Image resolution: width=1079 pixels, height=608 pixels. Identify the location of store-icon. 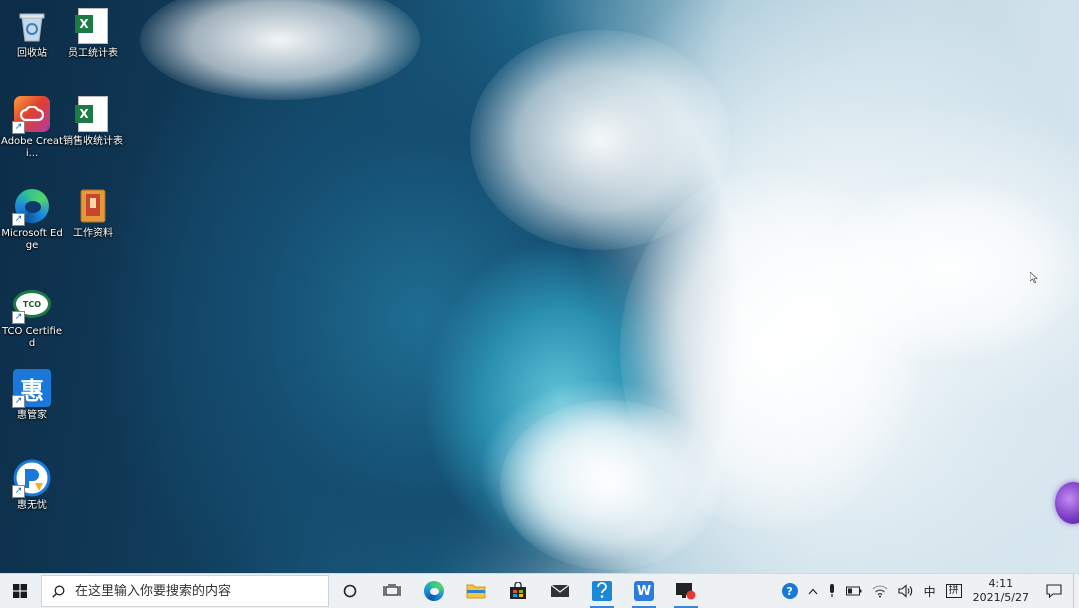
(518, 590).